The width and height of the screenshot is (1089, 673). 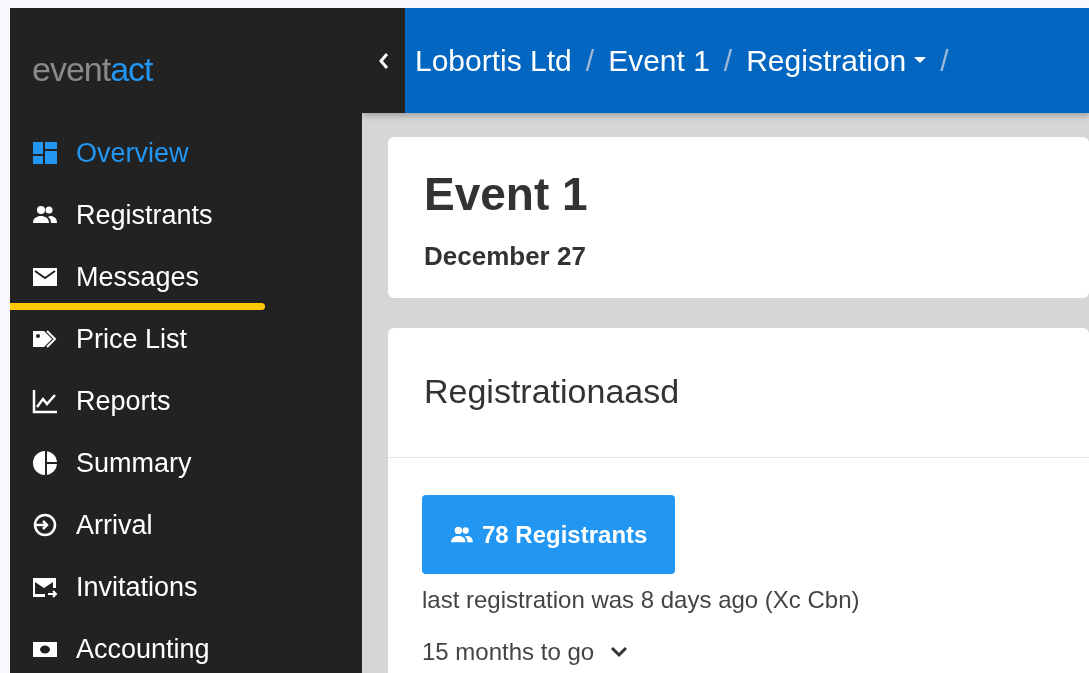 What do you see at coordinates (114, 525) in the screenshot?
I see `sidebar-item: Arrival` at bounding box center [114, 525].